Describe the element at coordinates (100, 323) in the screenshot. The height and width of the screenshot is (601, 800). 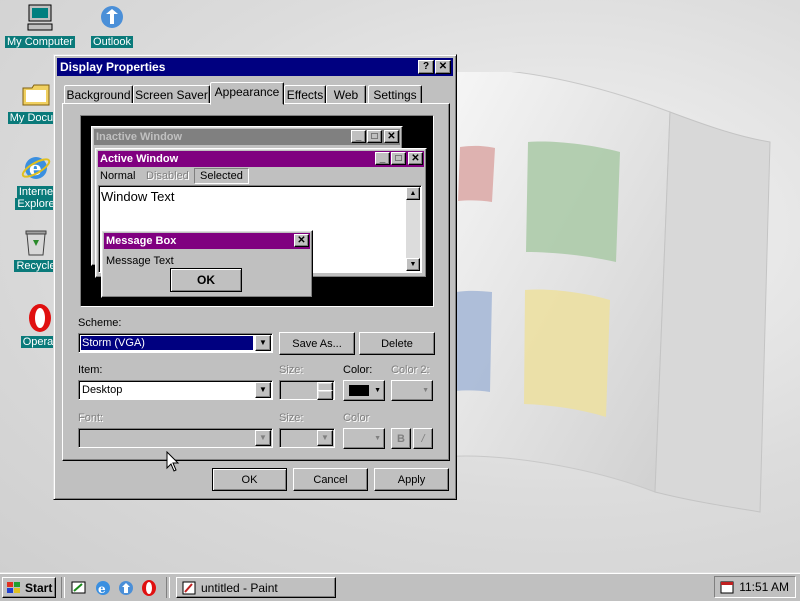
I see `scheme-label: Scheme:` at that location.